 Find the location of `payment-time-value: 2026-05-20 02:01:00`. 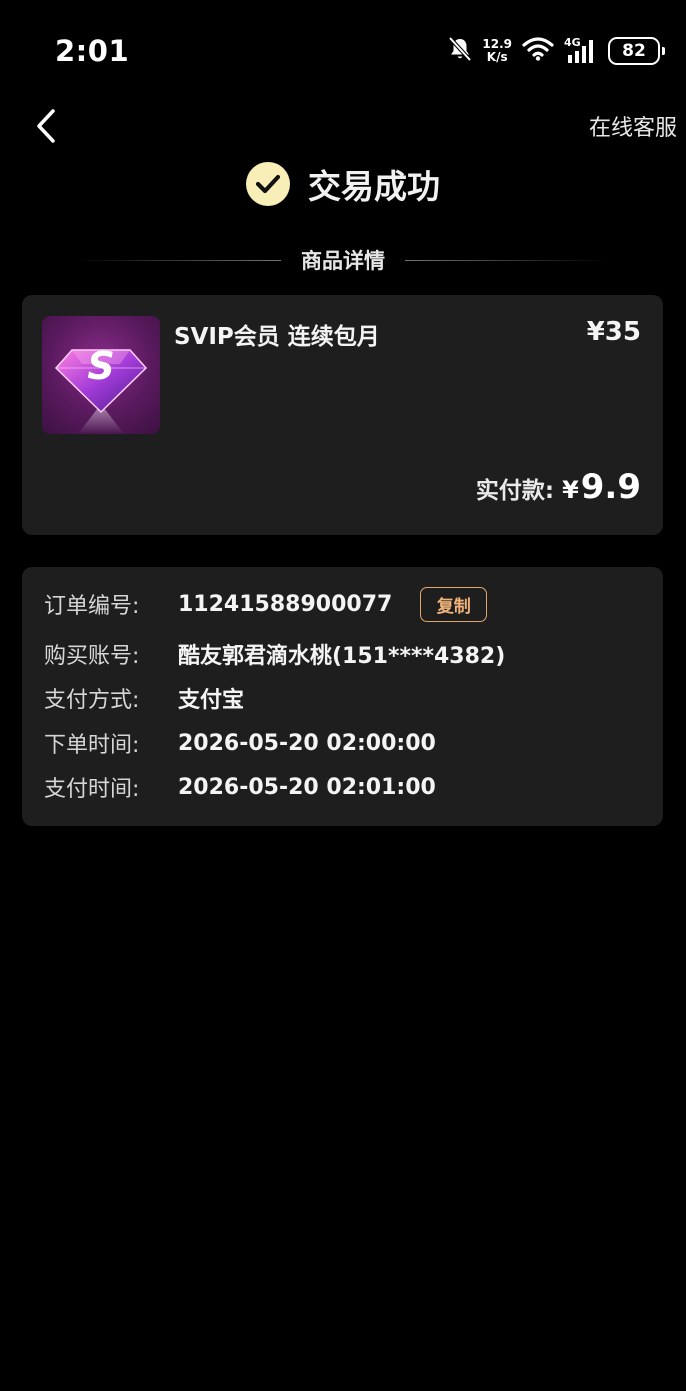

payment-time-value: 2026-05-20 02:01:00 is located at coordinates (307, 787).